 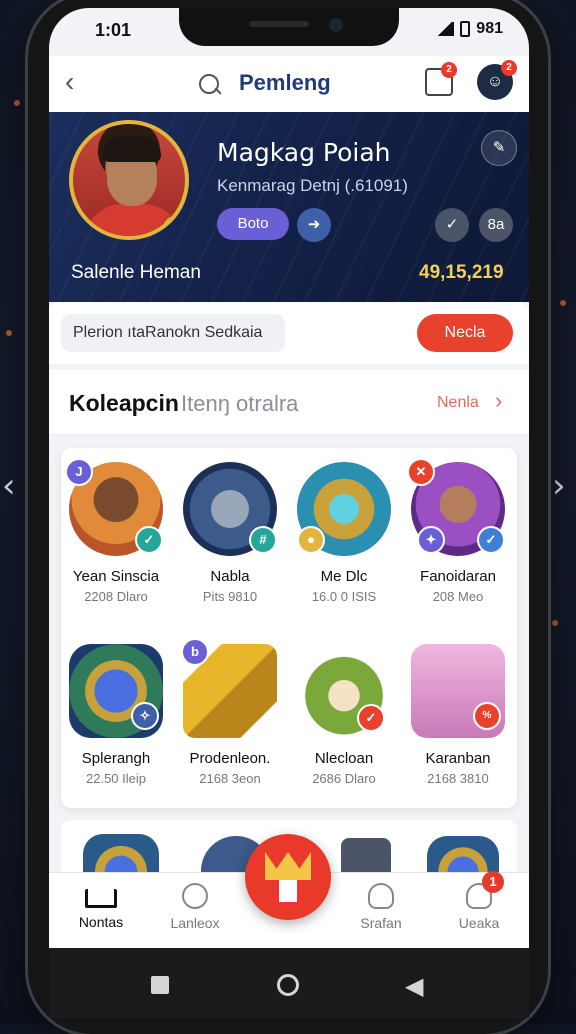 What do you see at coordinates (229, 688) in the screenshot?
I see `golden-key-icon: b` at bounding box center [229, 688].